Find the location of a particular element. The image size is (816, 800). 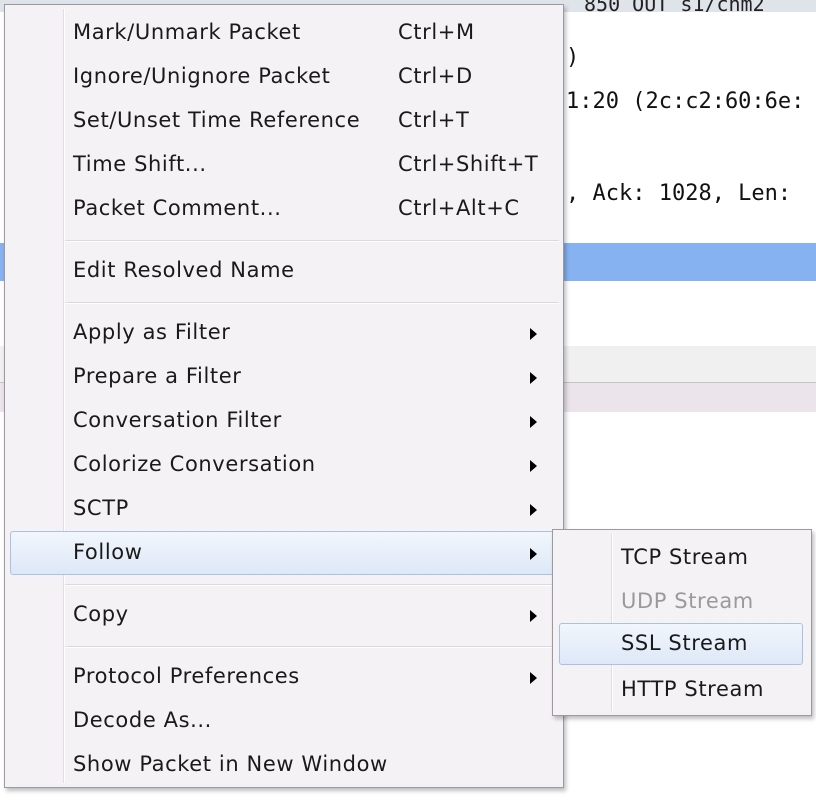

menu-item-copy: Copy is located at coordinates (284, 615).